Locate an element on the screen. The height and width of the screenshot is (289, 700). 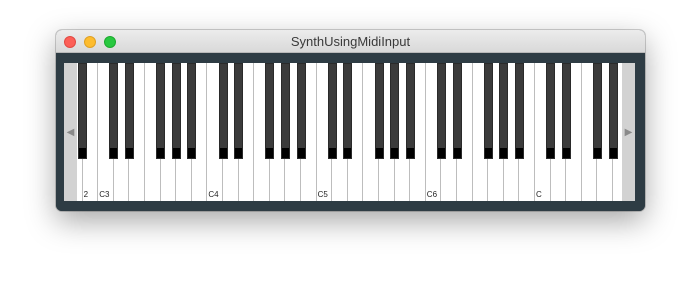
window-title: SynthUsingMidiInput is located at coordinates (350, 41).